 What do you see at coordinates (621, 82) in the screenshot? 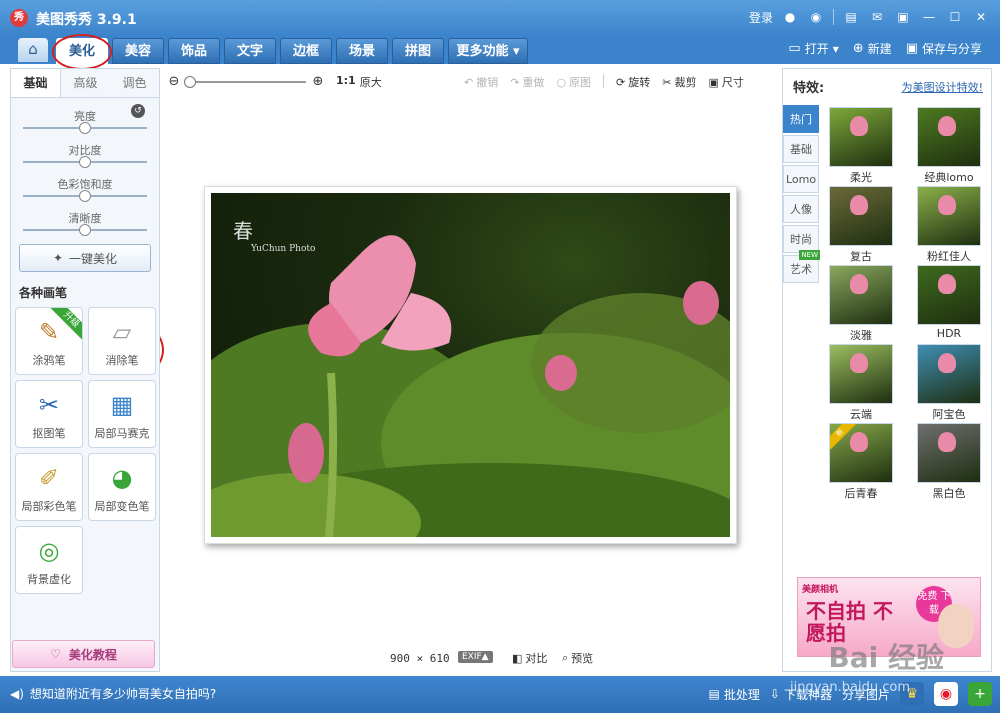
I see `rotate-icon: ⟳` at bounding box center [621, 82].